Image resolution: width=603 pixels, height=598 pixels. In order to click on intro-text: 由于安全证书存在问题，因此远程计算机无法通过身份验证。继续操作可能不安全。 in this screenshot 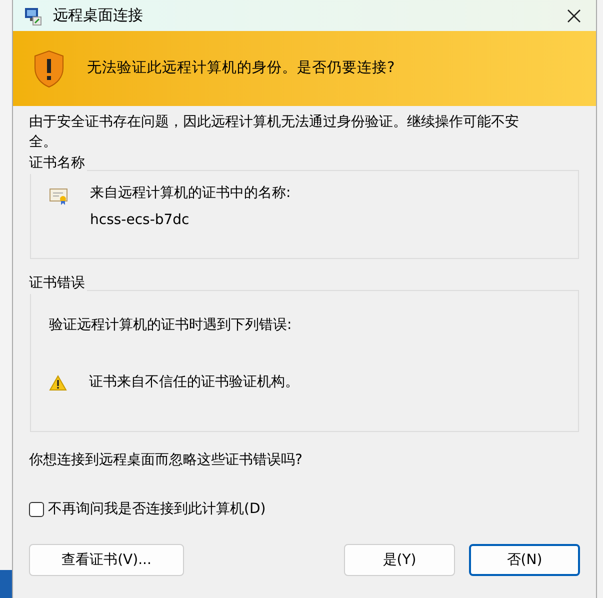, I will do `click(274, 132)`.